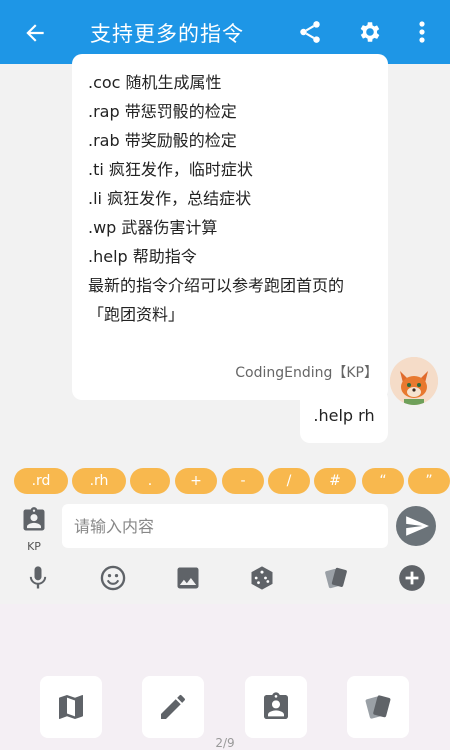 This screenshot has height=750, width=450. What do you see at coordinates (162, 111) in the screenshot?
I see `message-line: .rap 带惩罚骰的检定` at bounding box center [162, 111].